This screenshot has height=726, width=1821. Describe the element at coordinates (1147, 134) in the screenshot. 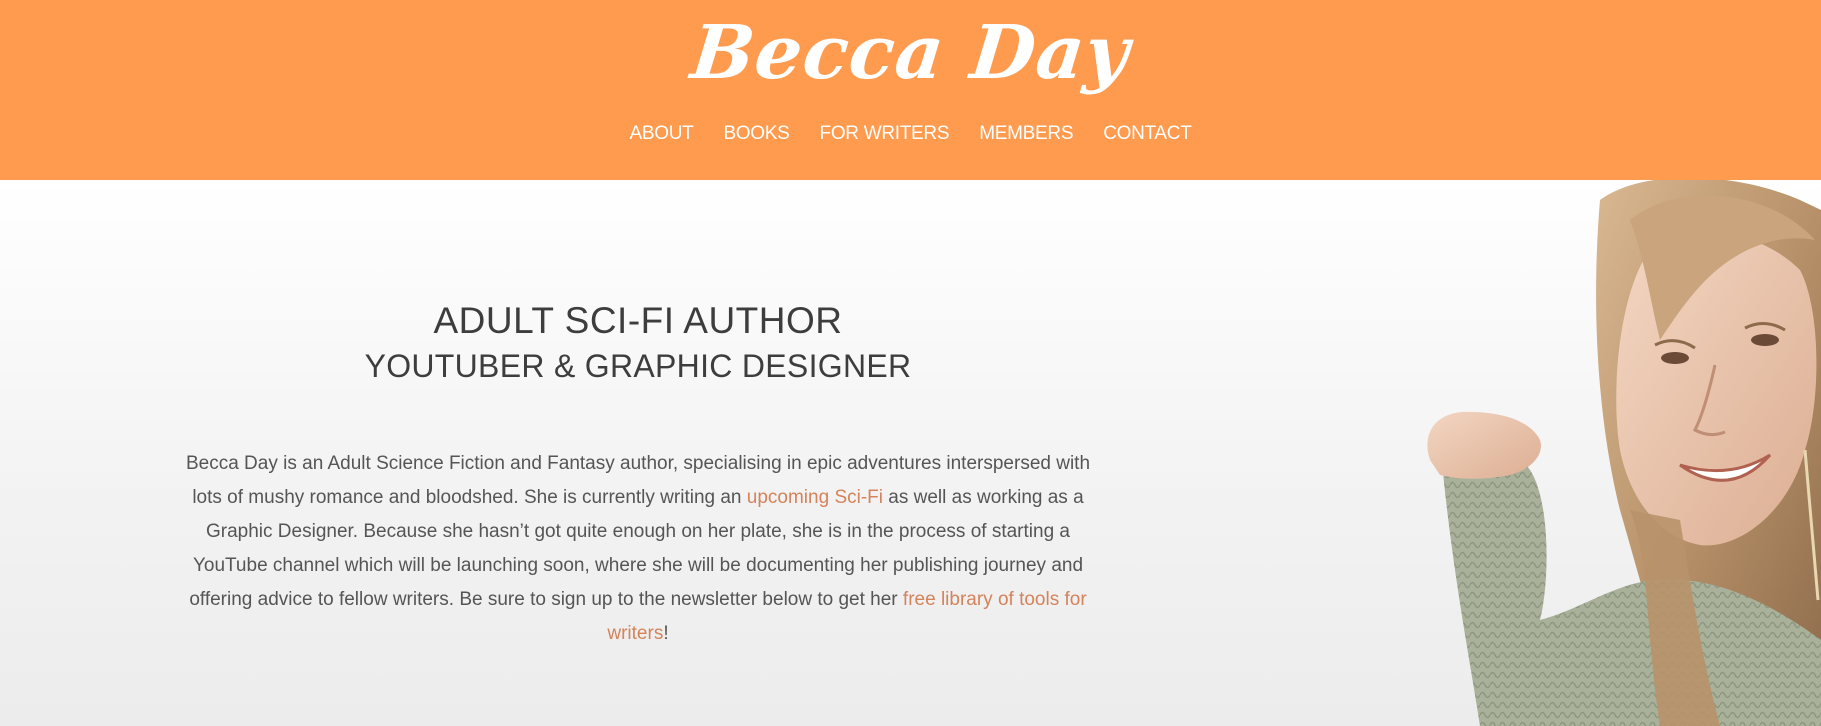

I see `nav-item-contact: CONTACT` at that location.